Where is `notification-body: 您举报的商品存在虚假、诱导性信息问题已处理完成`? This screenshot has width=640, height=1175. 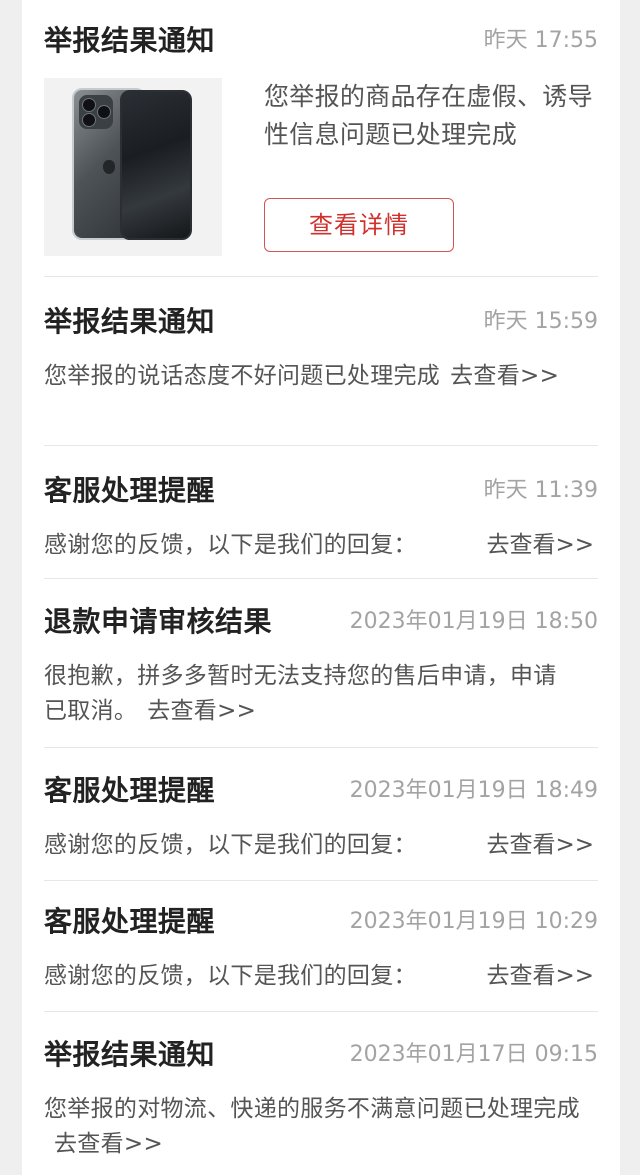 notification-body: 您举报的商品存在虚假、诱导性信息问题已处理完成 is located at coordinates (434, 116).